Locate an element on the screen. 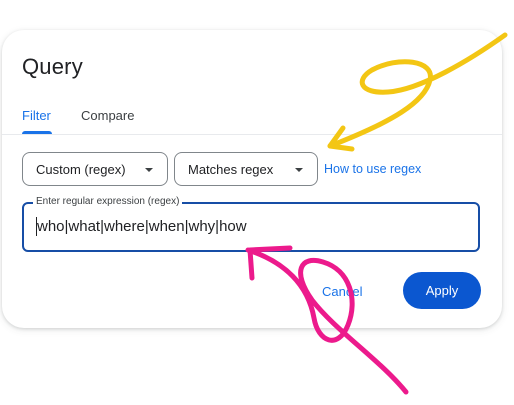  cancel-button: Cancel is located at coordinates (342, 291).